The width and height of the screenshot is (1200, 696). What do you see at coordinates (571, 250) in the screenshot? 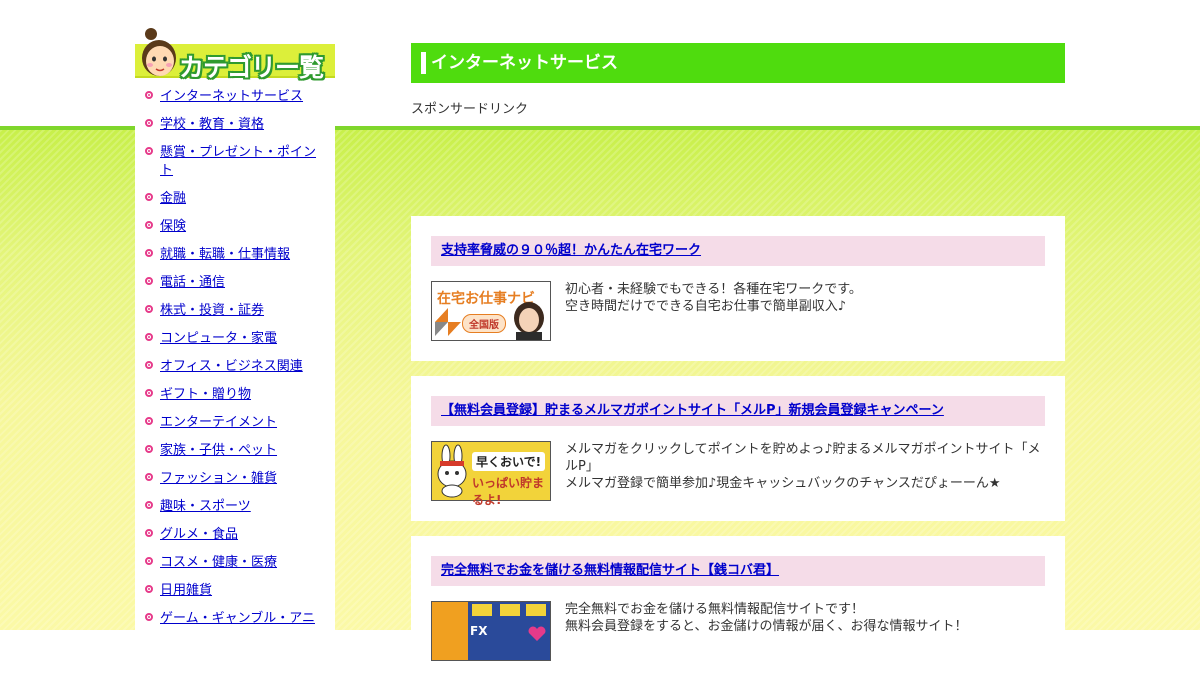
I see `ad-card-link: 支持率脅威の９０％超！かんたん在宅ワーク` at bounding box center [571, 250].